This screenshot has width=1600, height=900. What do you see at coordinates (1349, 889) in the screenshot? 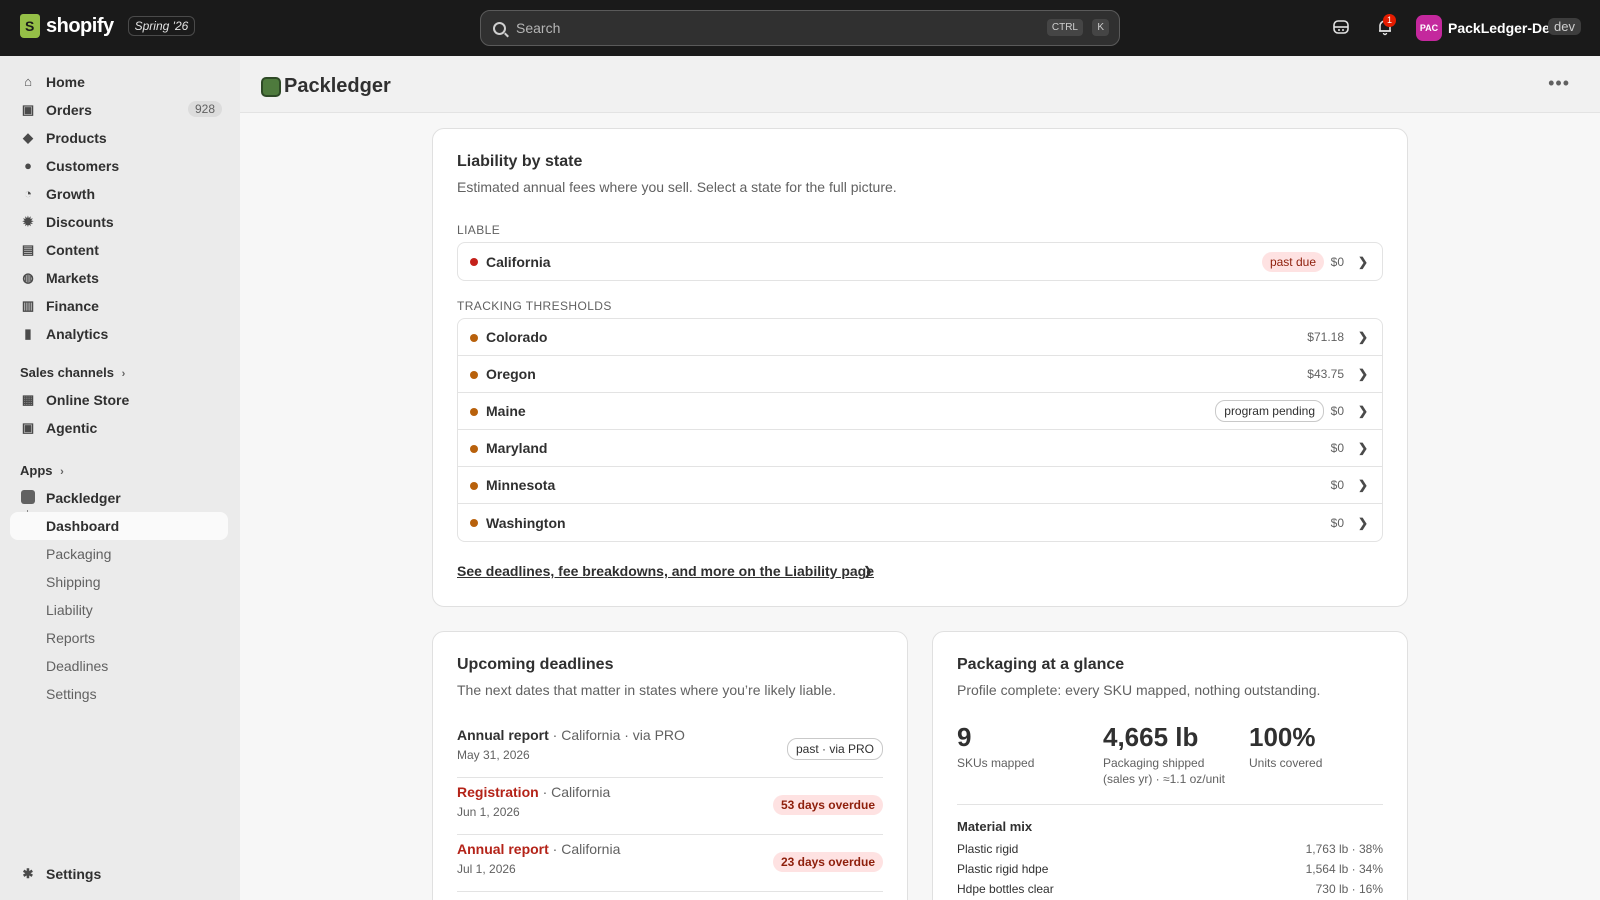
I see `material-value: 730 lb · 16%` at bounding box center [1349, 889].